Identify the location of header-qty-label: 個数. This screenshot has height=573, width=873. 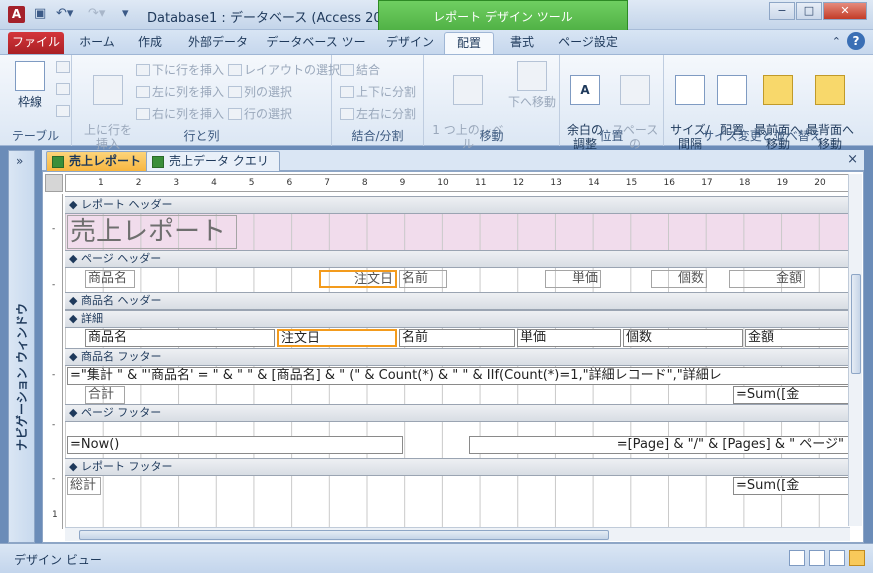
(679, 279).